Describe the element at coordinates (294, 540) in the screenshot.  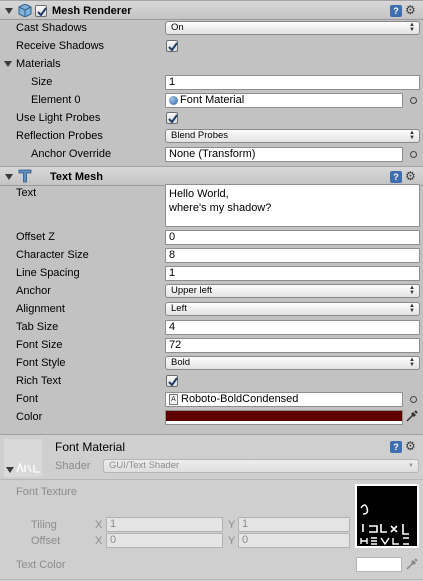
I see `offset-y-field: 0` at that location.